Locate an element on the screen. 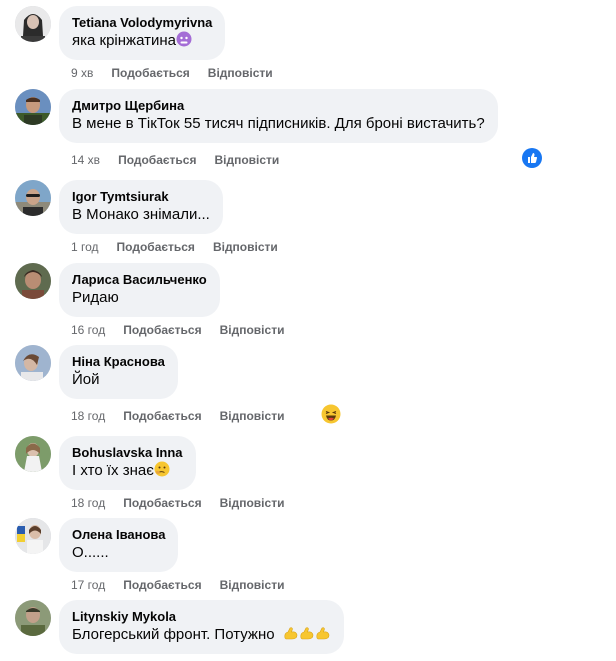  comment-bubble: Bohuslavska Inna І хто їх знає is located at coordinates (127, 463).